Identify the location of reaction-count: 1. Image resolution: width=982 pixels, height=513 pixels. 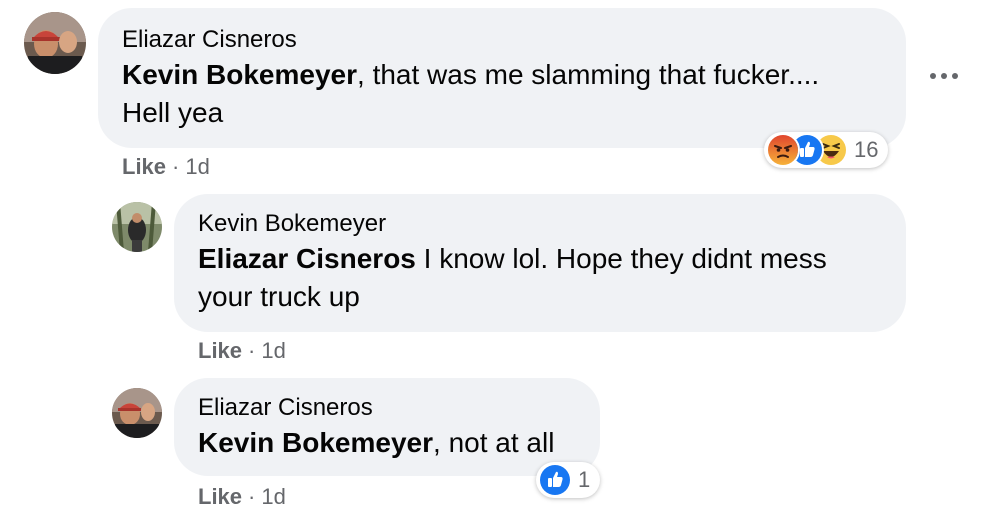
(584, 479).